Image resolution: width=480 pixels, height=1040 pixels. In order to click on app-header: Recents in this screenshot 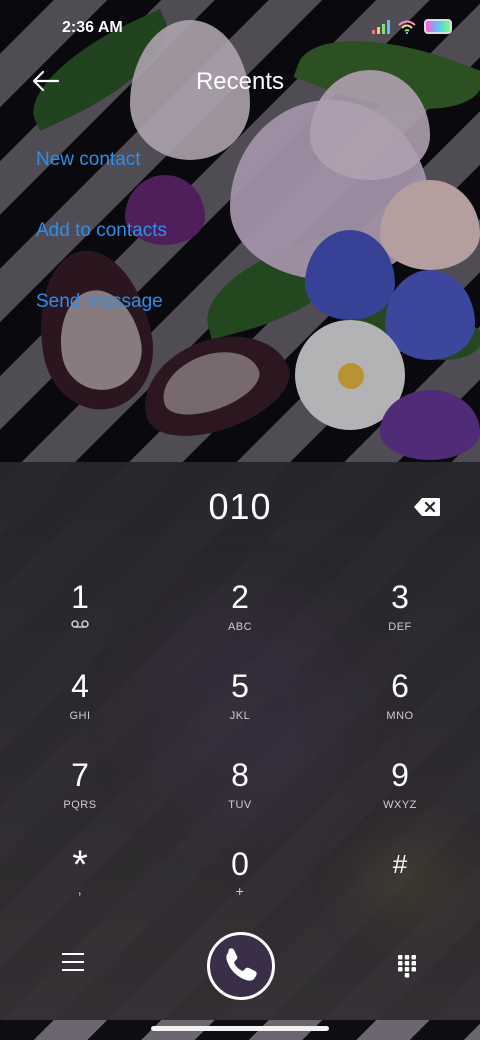, I will do `click(240, 82)`.